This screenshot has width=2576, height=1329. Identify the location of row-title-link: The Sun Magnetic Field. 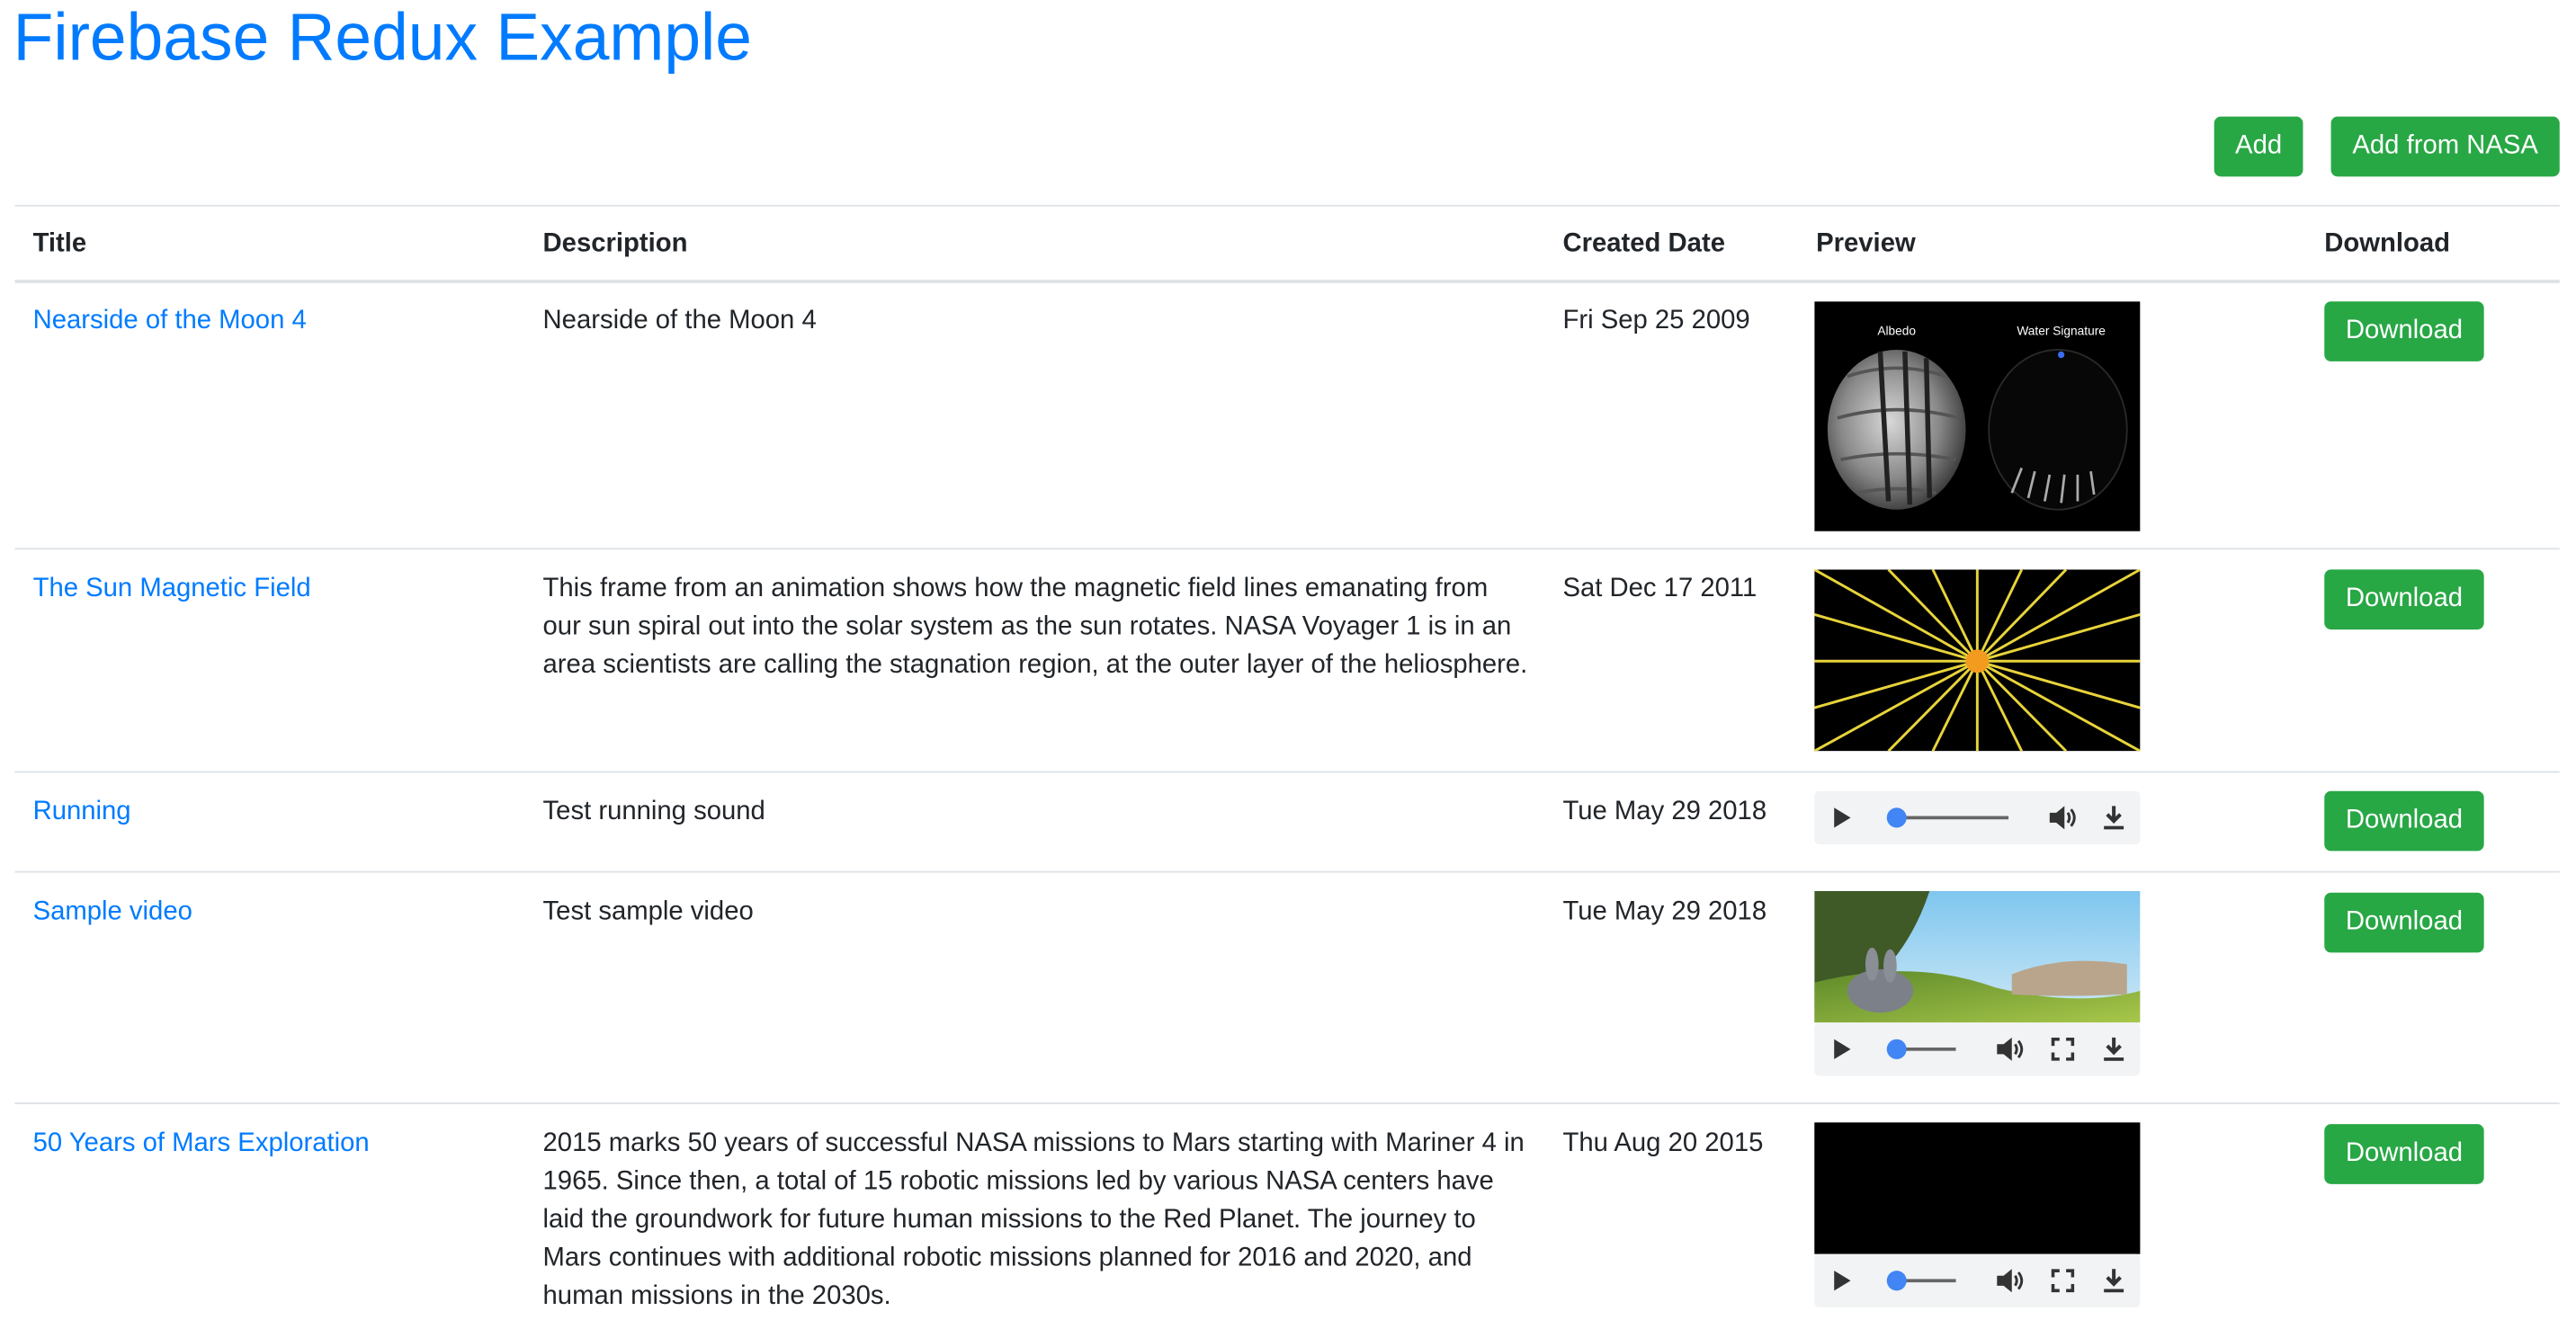
(172, 588).